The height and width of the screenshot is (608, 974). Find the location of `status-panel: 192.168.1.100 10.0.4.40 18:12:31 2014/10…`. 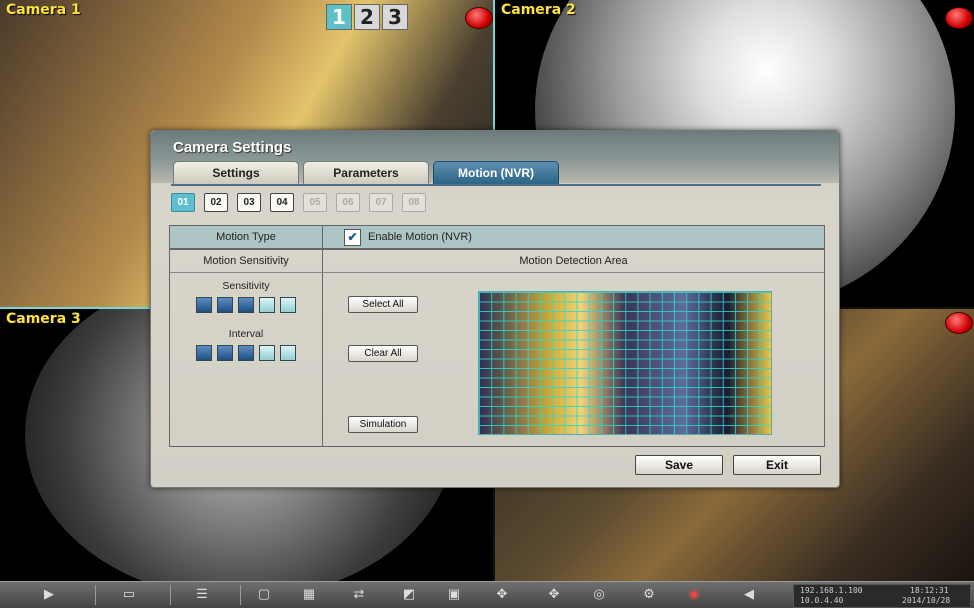

status-panel: 192.168.1.100 10.0.4.40 18:12:31 2014/10… is located at coordinates (882, 596).